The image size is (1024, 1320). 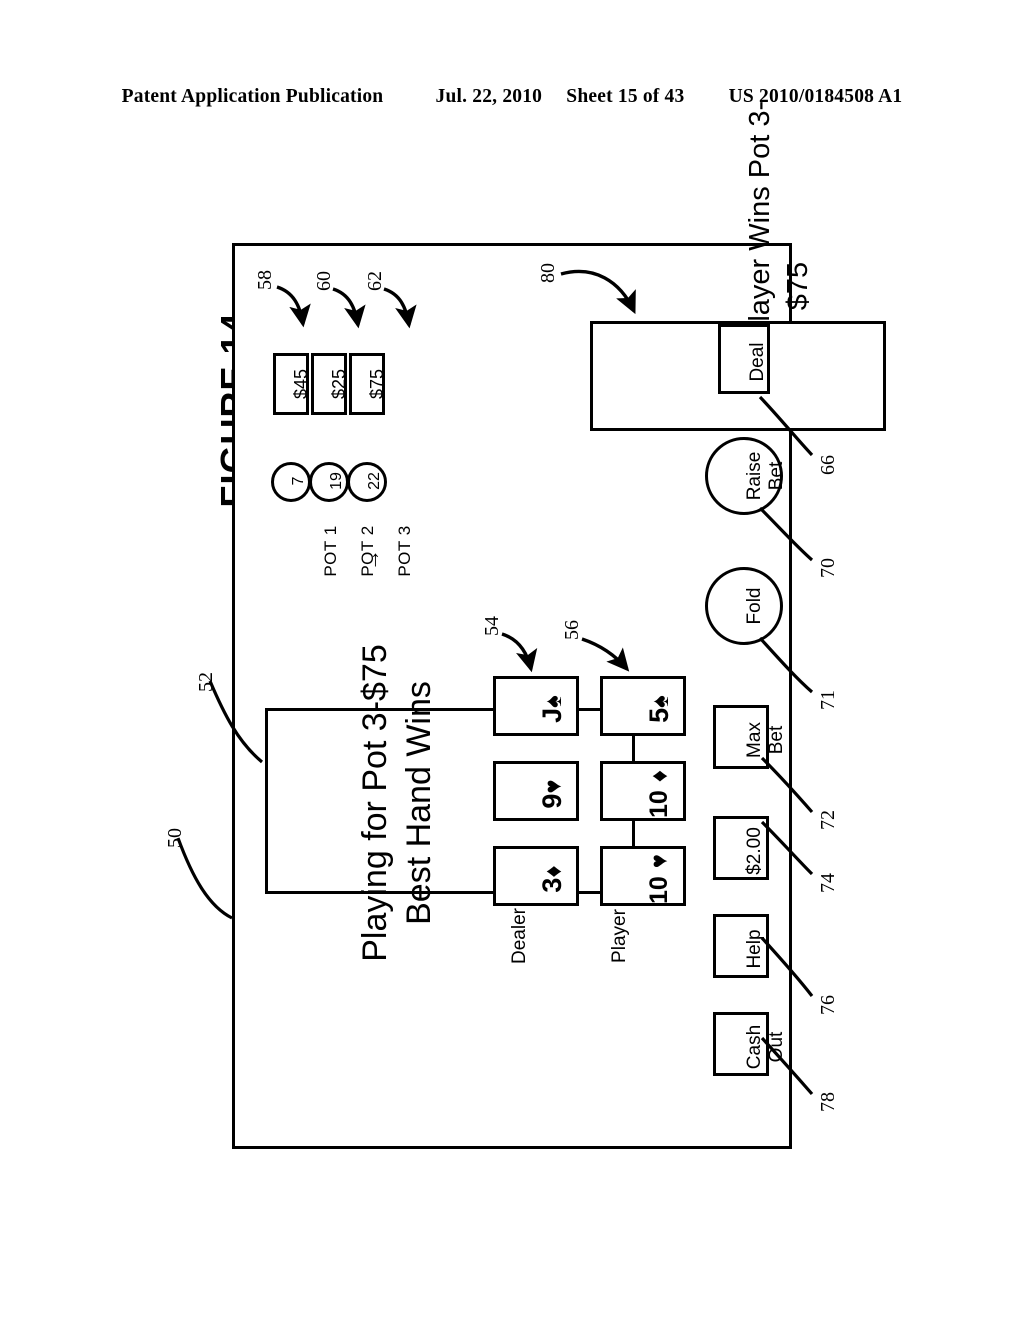 What do you see at coordinates (206, 682) in the screenshot?
I see `ref-numeral-52: 52` at bounding box center [206, 682].